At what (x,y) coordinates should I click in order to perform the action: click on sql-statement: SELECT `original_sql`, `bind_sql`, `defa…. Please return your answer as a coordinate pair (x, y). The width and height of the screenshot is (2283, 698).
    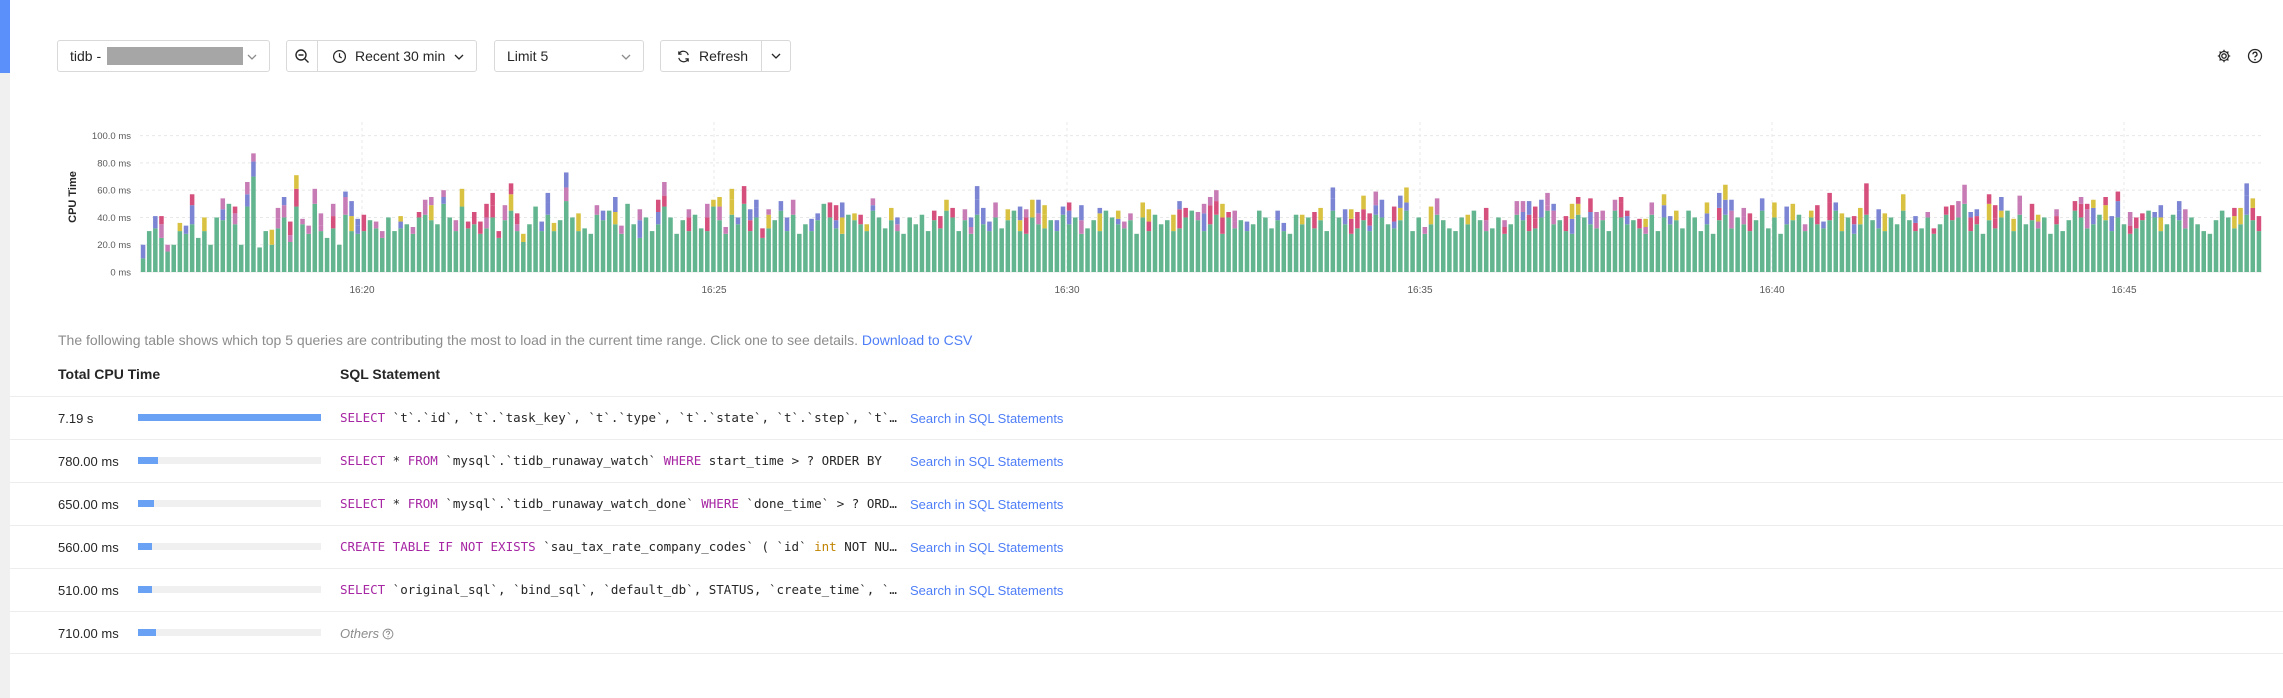
    Looking at the image, I should click on (619, 589).